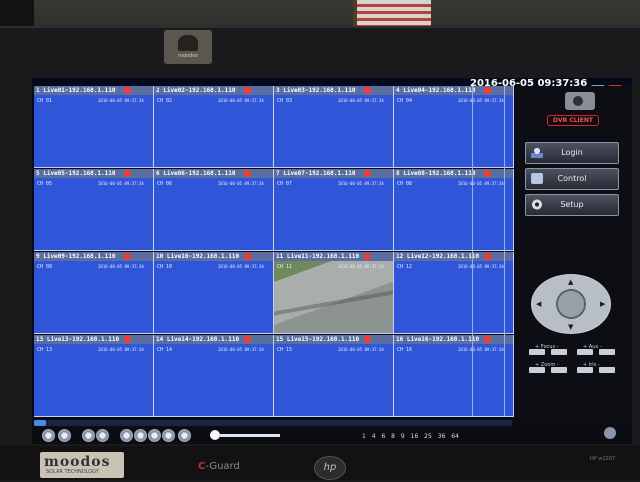 The width and height of the screenshot is (640, 482). Describe the element at coordinates (610, 433) in the screenshot. I see `settings-round-icon` at that location.